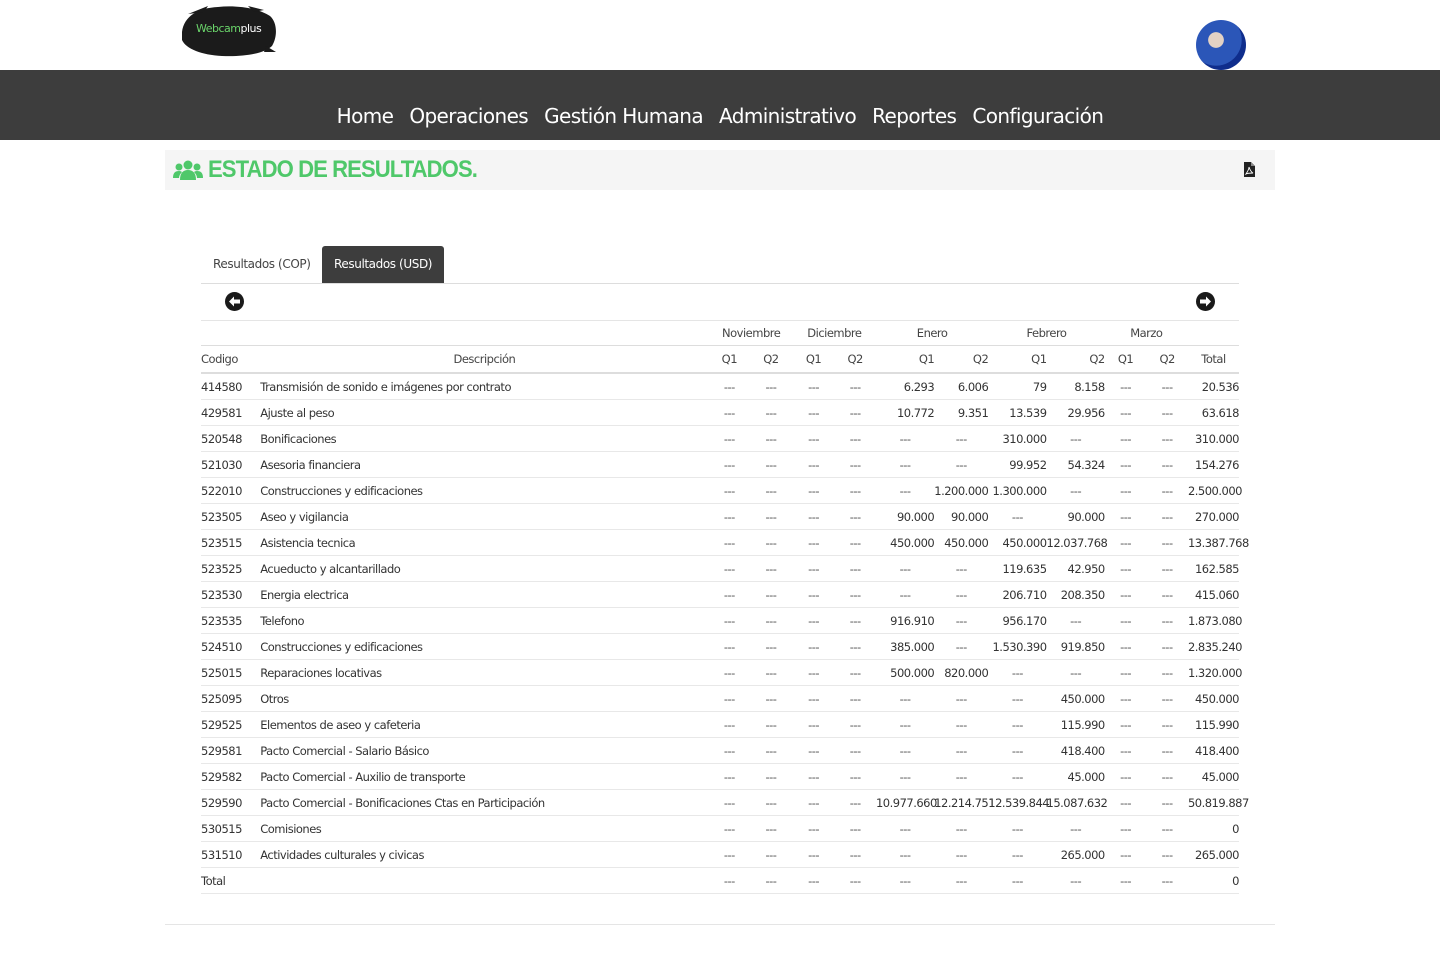 The width and height of the screenshot is (1440, 963). What do you see at coordinates (484, 412) in the screenshot?
I see `row-description: Ajuste al peso` at bounding box center [484, 412].